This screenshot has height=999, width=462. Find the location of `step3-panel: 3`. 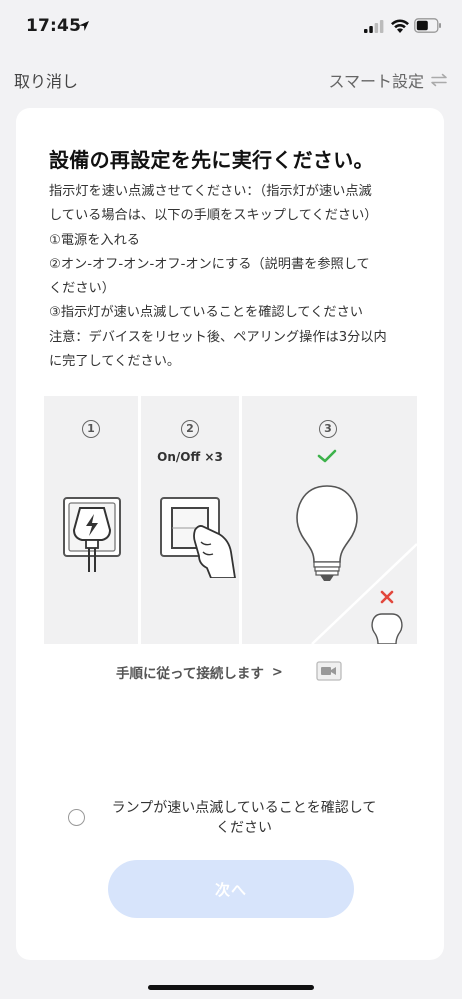

step3-panel: 3 is located at coordinates (329, 520).